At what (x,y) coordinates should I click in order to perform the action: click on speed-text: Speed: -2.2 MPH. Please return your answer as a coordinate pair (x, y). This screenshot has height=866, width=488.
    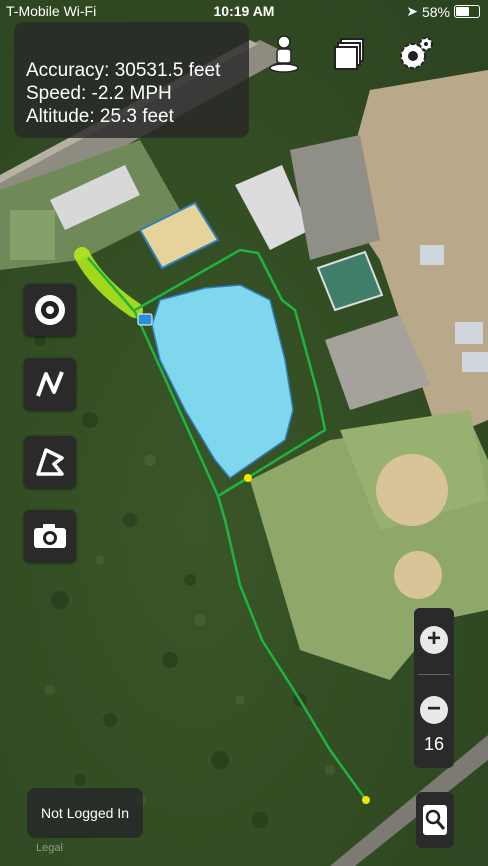
    Looking at the image, I should click on (99, 93).